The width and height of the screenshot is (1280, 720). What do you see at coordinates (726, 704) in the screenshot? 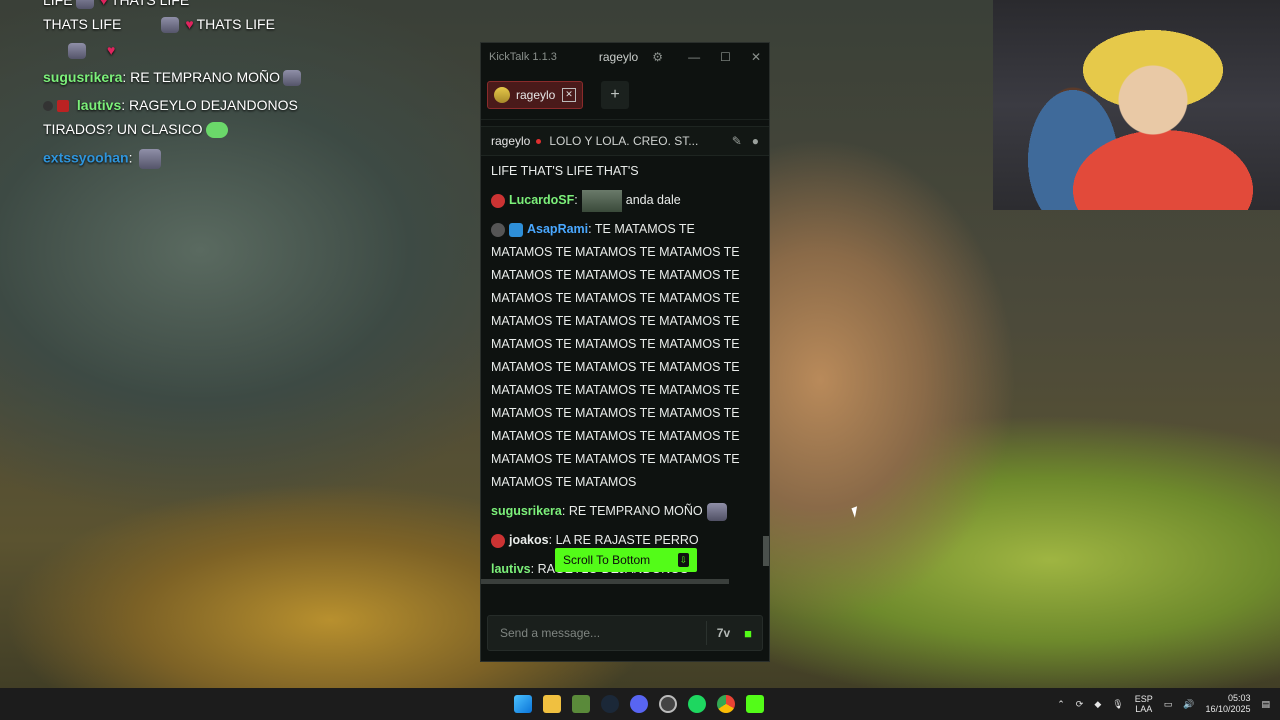
I see `chrome-icon` at bounding box center [726, 704].